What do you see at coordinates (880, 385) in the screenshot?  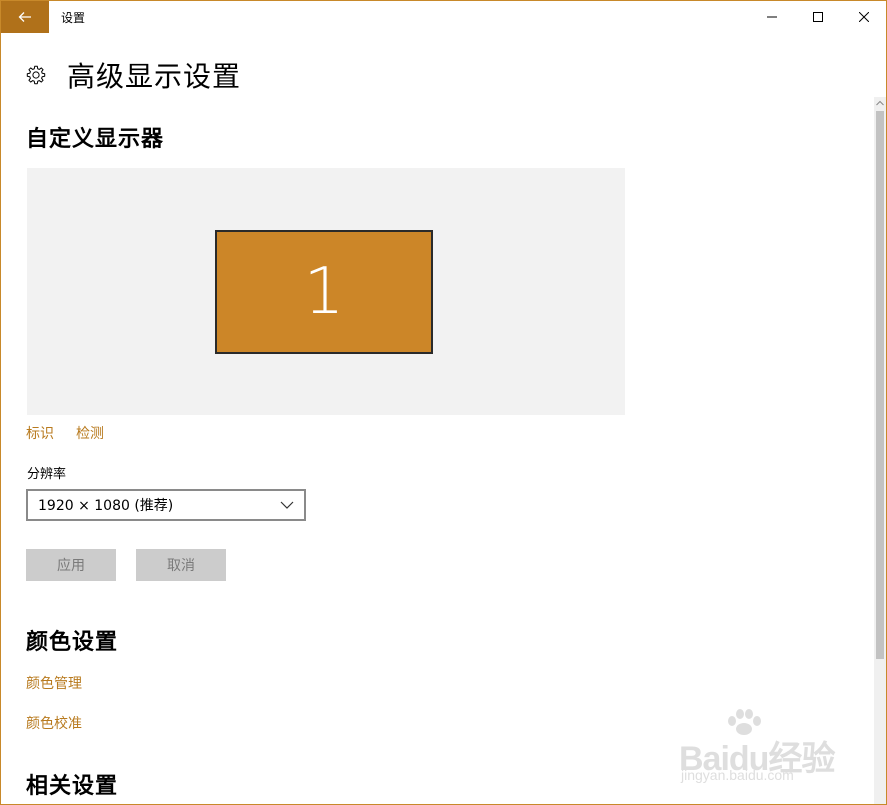 I see `scrollbar-thumb` at bounding box center [880, 385].